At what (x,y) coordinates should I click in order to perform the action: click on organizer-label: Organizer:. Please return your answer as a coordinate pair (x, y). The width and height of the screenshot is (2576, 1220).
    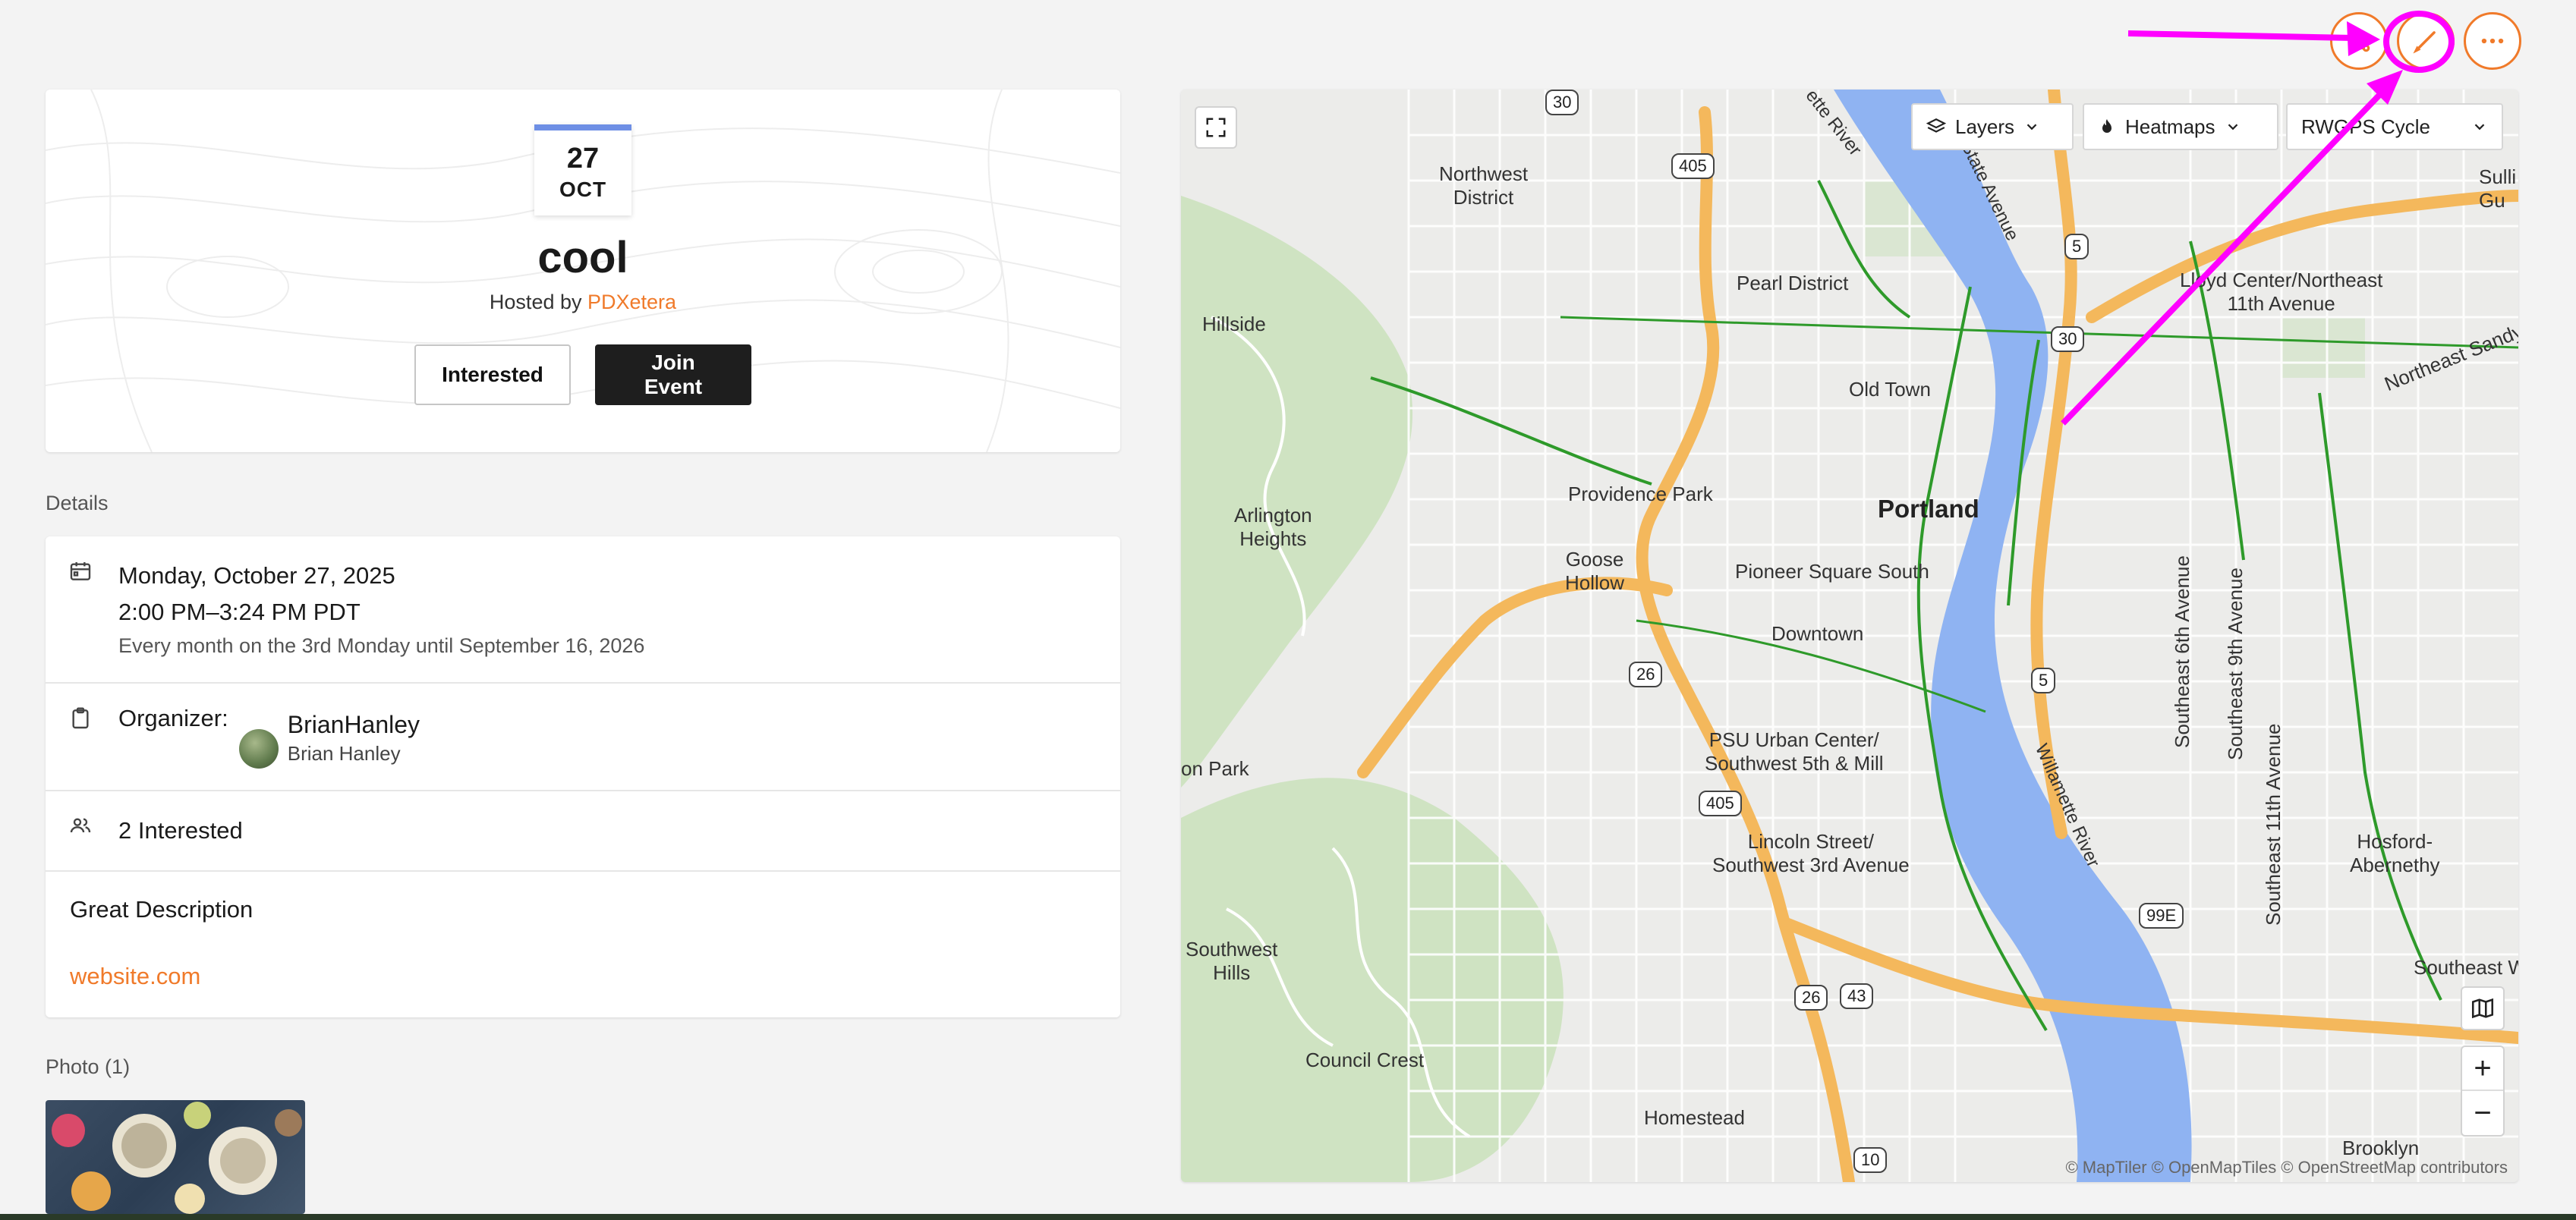
    Looking at the image, I should click on (173, 718).